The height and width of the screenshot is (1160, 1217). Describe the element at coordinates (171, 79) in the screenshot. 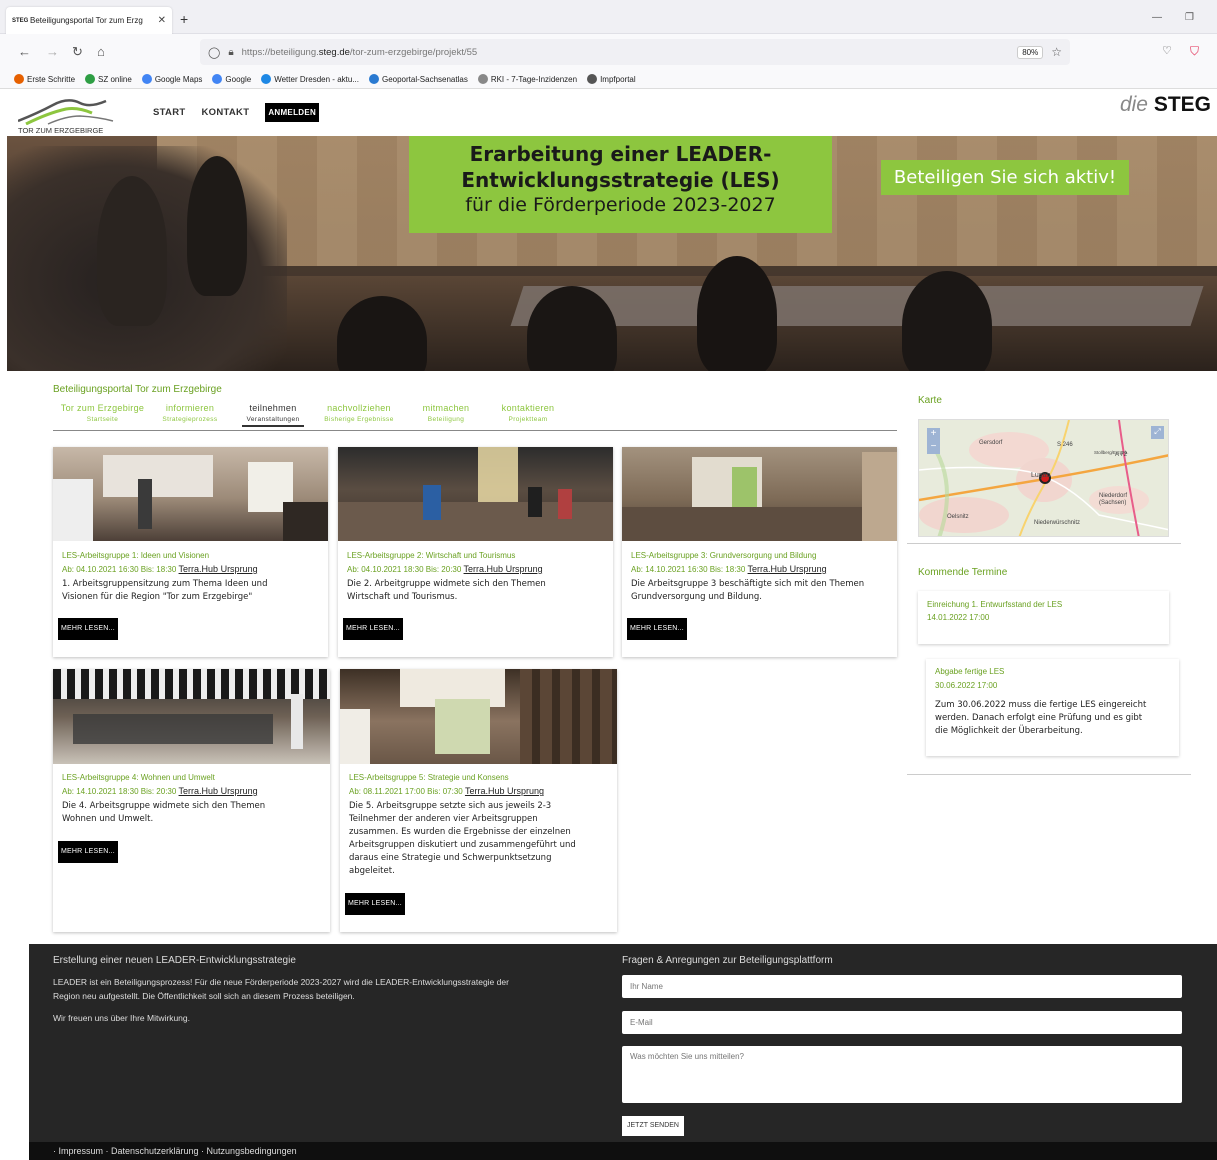

I see `bookmark-item: Google Maps` at that location.